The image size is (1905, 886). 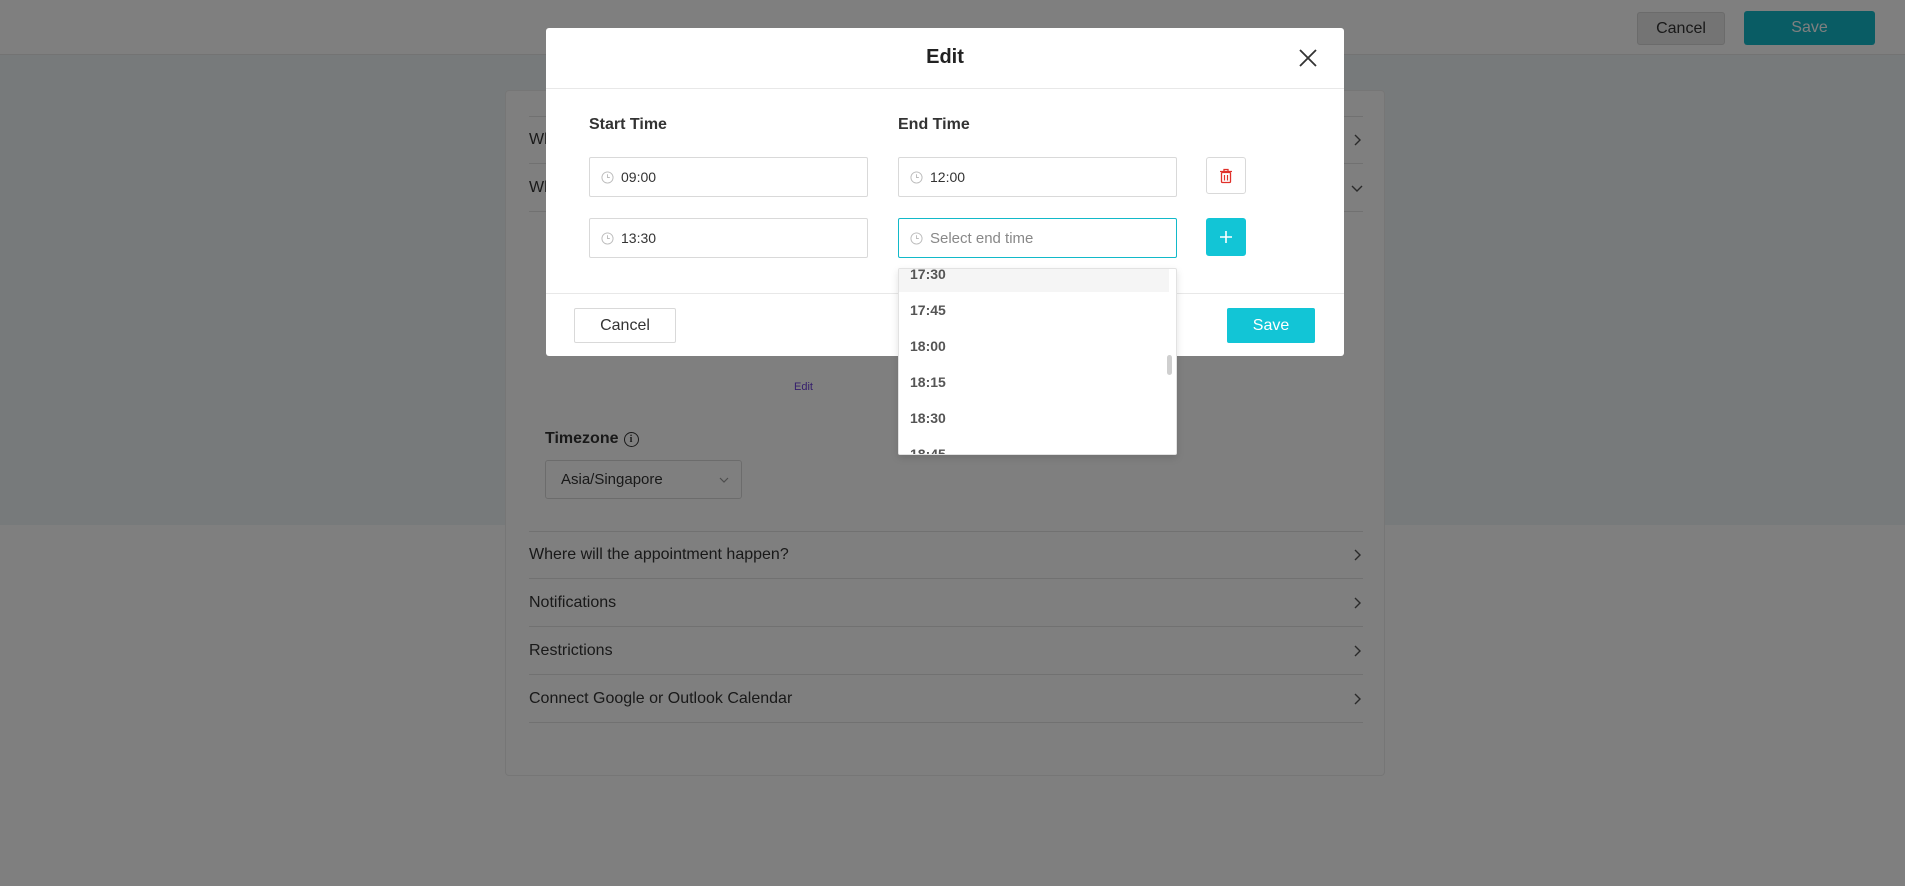 What do you see at coordinates (625, 325) in the screenshot?
I see `modal-cancel-button: Cancel` at bounding box center [625, 325].